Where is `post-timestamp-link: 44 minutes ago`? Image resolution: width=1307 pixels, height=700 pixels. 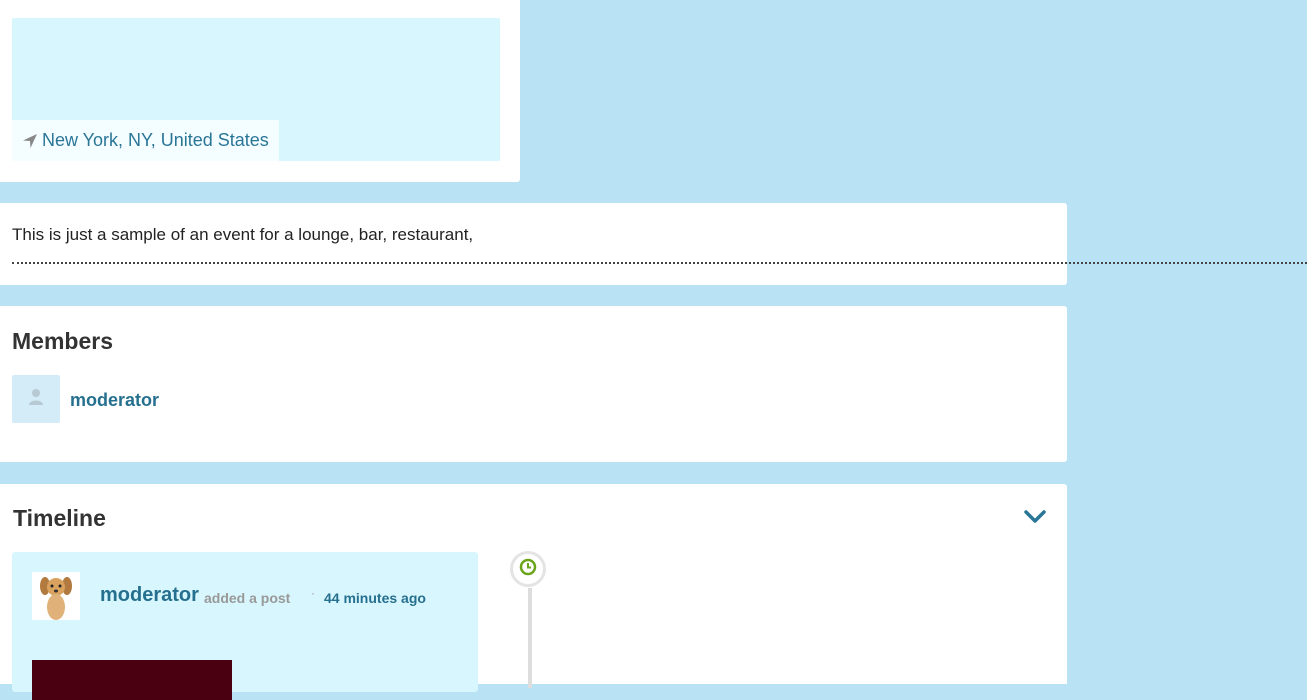 post-timestamp-link: 44 minutes ago is located at coordinates (375, 598).